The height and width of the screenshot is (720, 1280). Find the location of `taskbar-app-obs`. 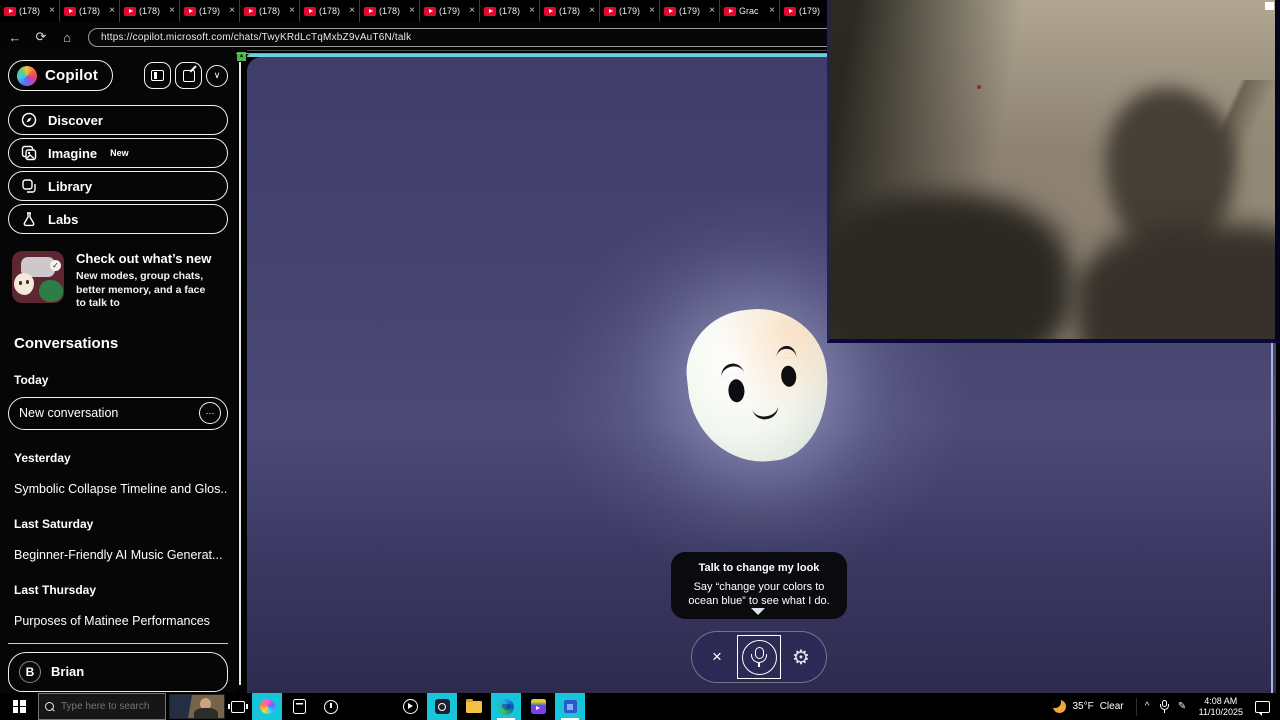

taskbar-app-obs is located at coordinates (442, 706).